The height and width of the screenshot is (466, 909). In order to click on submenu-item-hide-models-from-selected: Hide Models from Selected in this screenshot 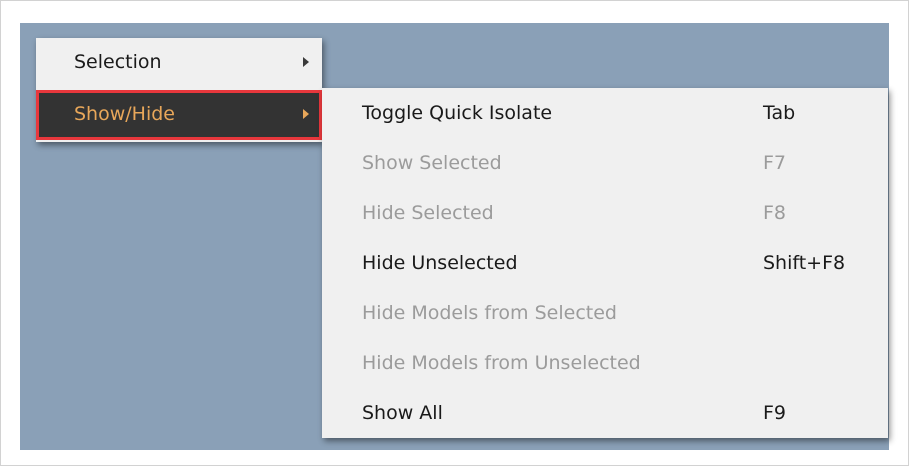, I will do `click(605, 313)`.